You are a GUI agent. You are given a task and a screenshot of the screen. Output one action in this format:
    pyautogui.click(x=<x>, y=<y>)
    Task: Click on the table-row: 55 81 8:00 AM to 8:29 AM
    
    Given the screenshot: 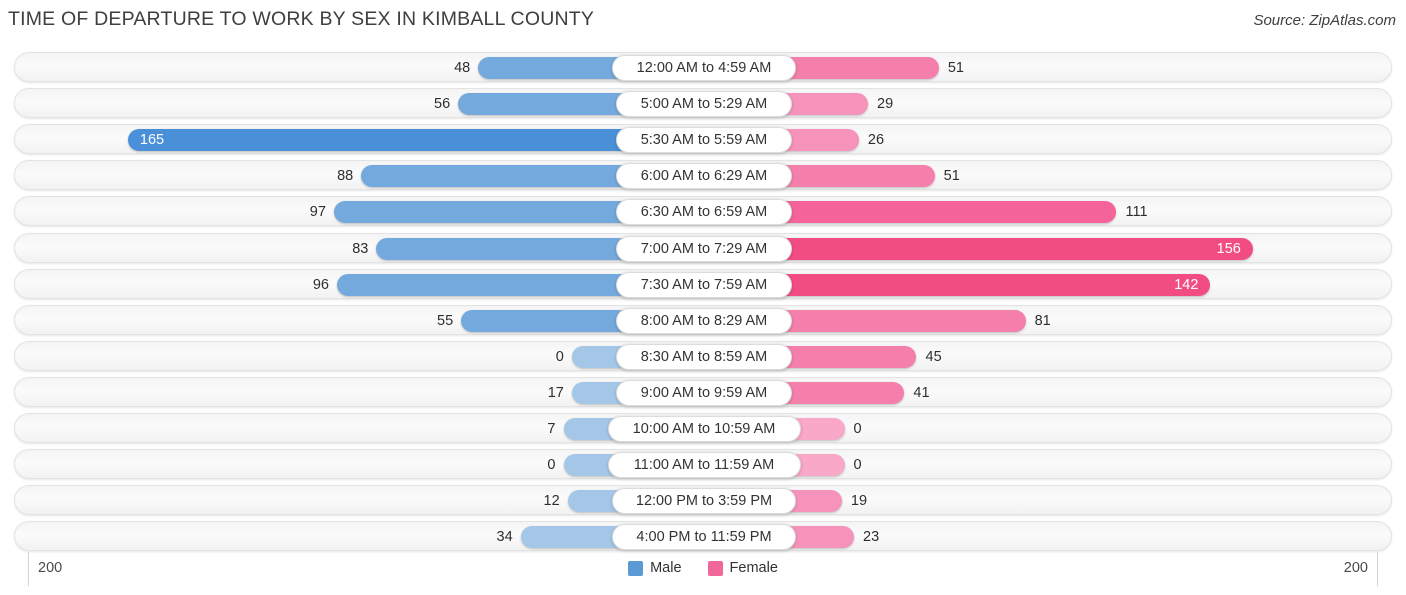 What is the action you would take?
    pyautogui.click(x=703, y=319)
    